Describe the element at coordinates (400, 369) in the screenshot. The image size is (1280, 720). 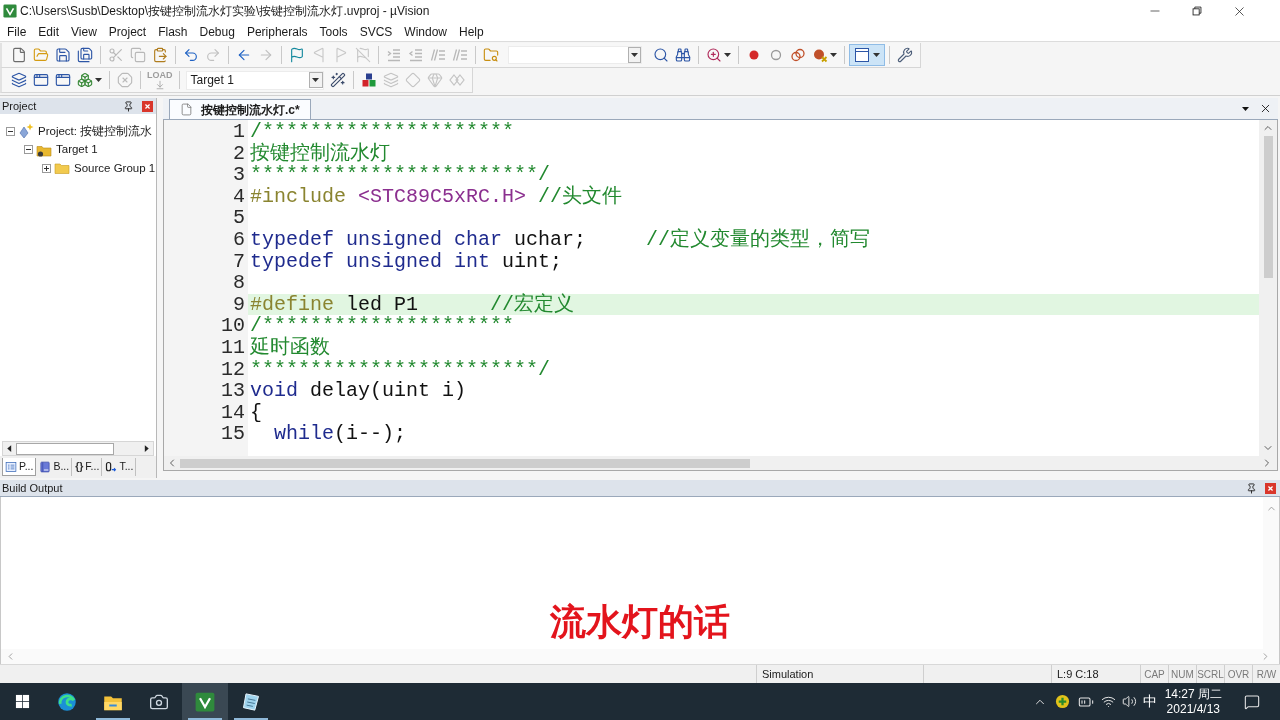
I see `code-line: ************************/` at that location.